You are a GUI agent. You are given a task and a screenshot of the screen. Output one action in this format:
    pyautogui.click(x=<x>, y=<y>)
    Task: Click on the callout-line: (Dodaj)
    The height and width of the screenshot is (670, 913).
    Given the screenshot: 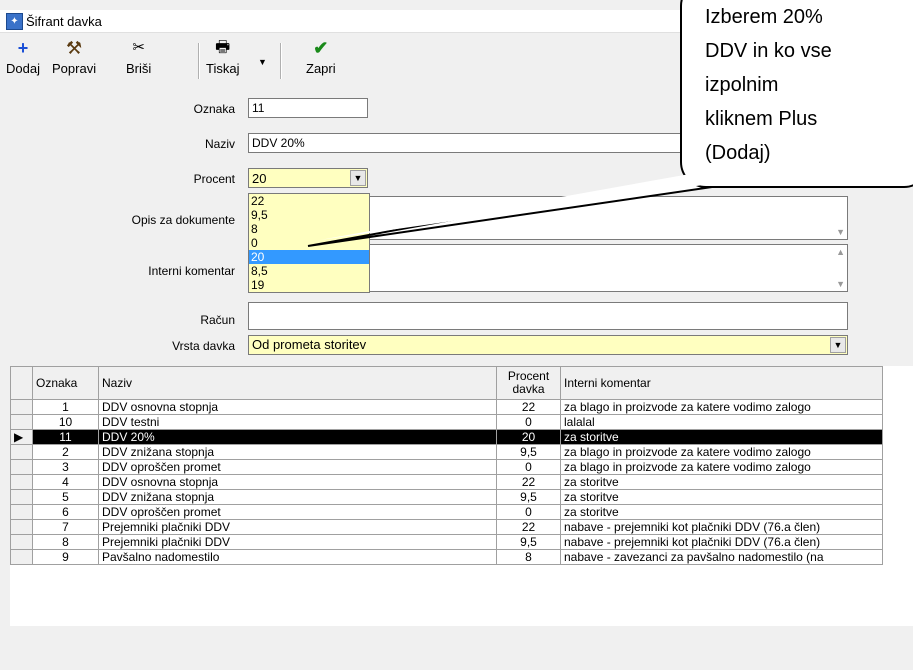 What is the action you would take?
    pyautogui.click(x=738, y=153)
    